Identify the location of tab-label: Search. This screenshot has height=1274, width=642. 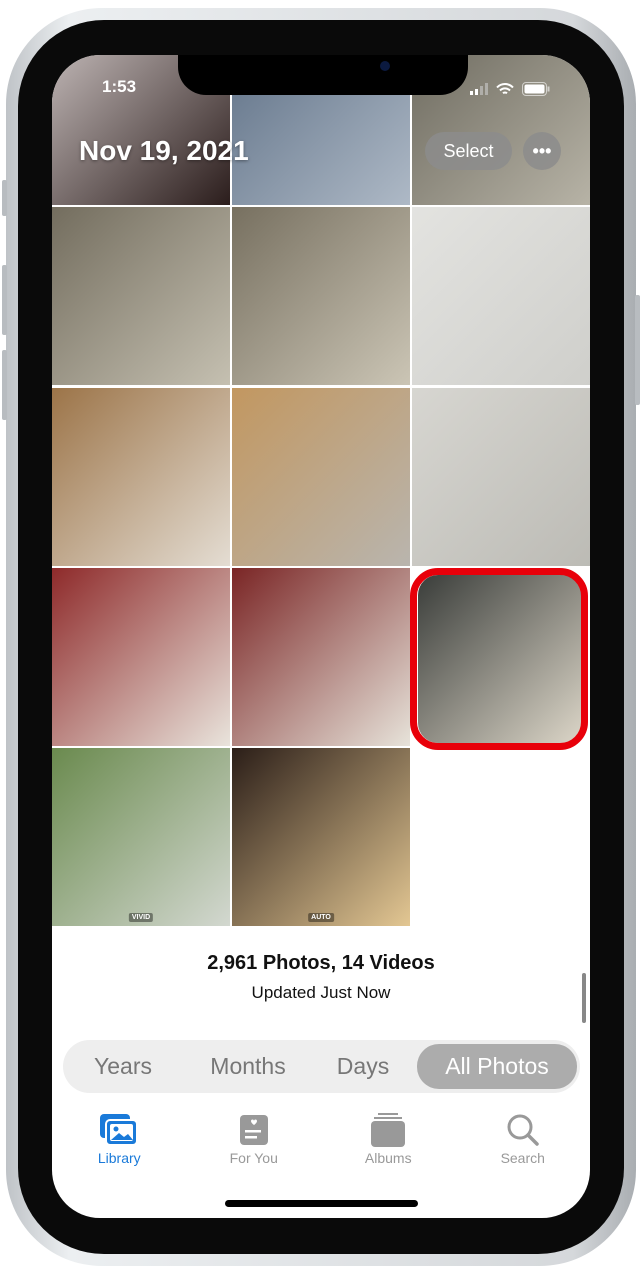
(522, 1158).